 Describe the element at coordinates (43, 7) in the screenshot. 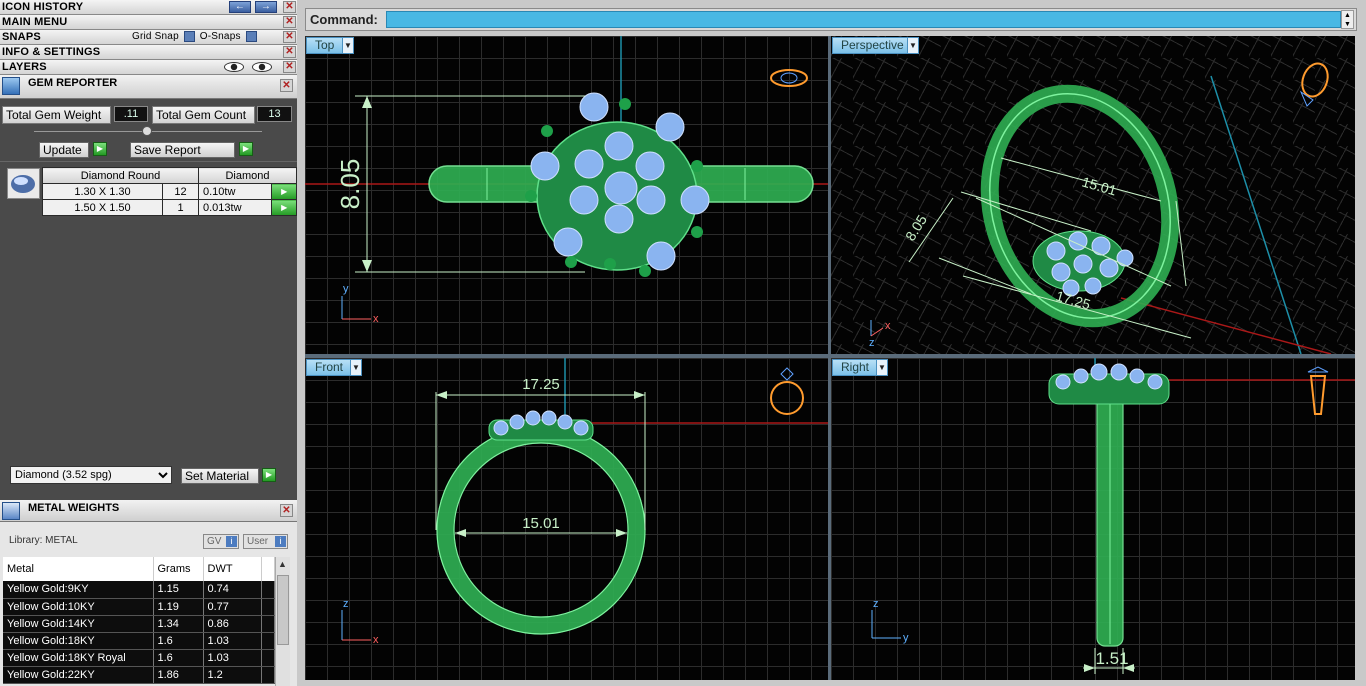

I see `icon-history-label: ICON HISTORY` at that location.